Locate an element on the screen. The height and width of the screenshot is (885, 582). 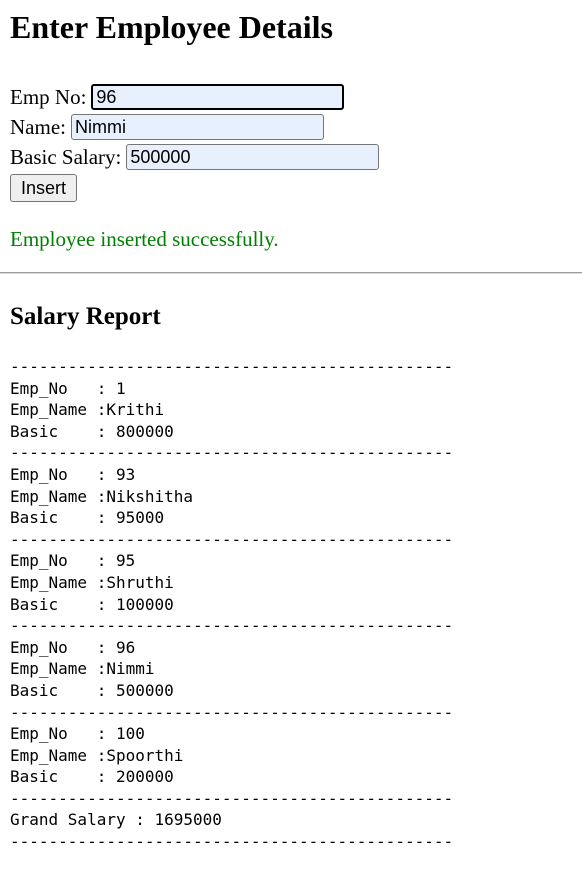
name-row: Name: is located at coordinates (291, 127).